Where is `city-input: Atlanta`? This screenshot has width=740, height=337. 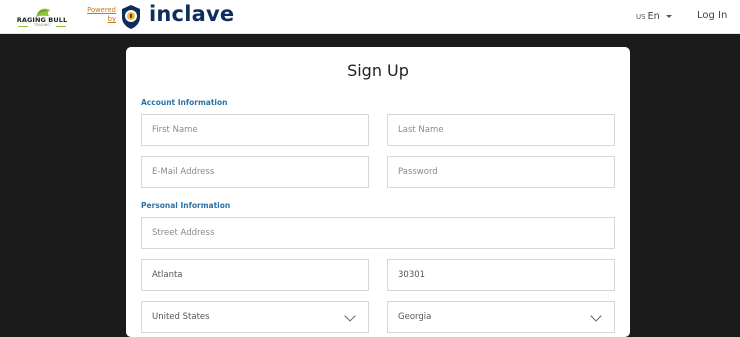 city-input: Atlanta is located at coordinates (255, 275).